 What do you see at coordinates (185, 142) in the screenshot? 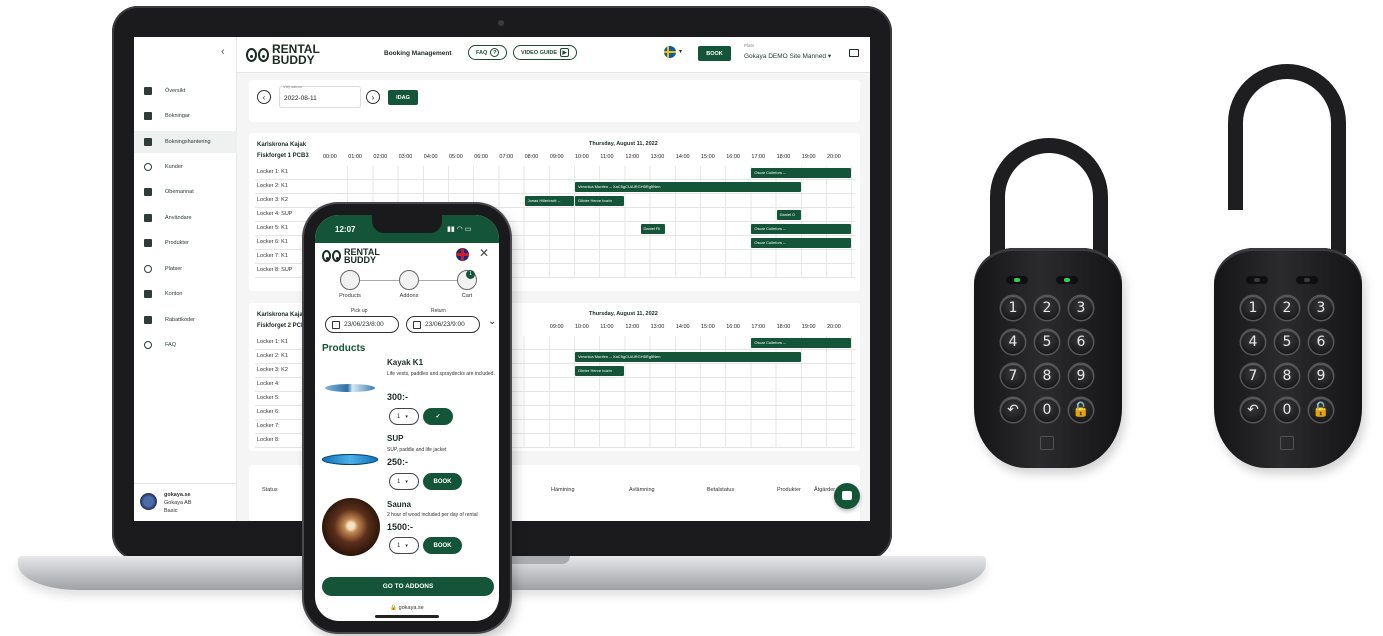
I see `sidebar-item: Bokningshantering` at bounding box center [185, 142].